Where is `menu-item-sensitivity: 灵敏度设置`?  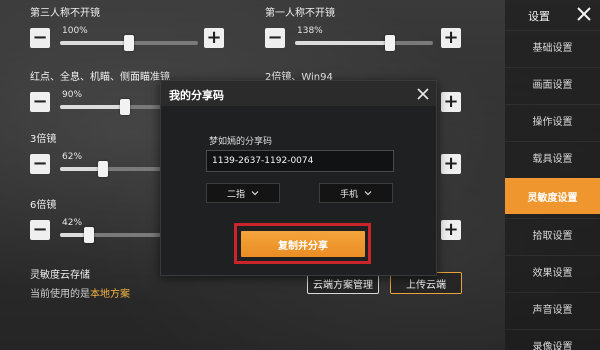 menu-item-sensitivity: 灵敏度设置 is located at coordinates (552, 196).